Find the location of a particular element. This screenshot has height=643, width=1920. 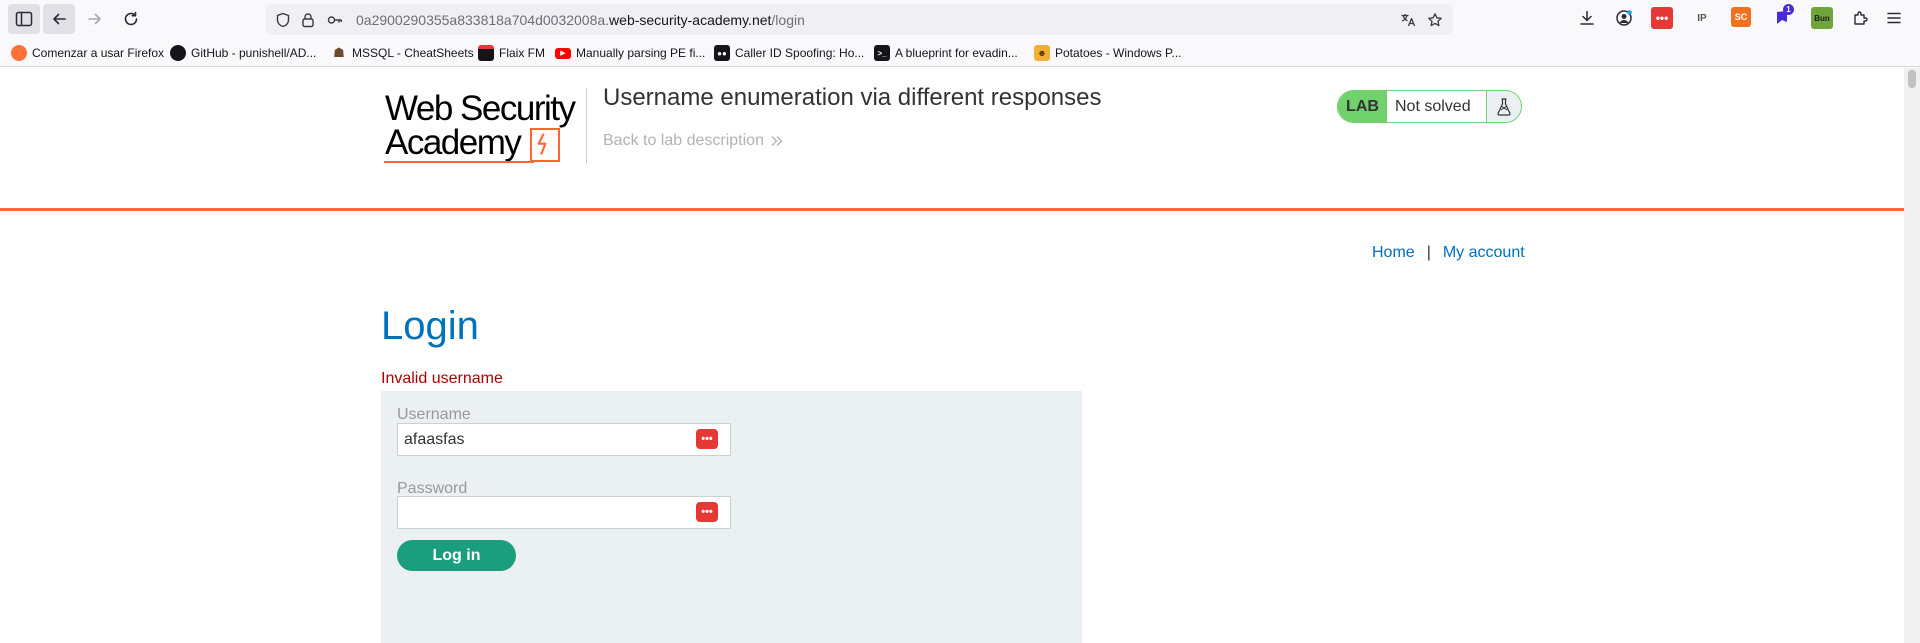

my-account-link: My account is located at coordinates (1484, 253).